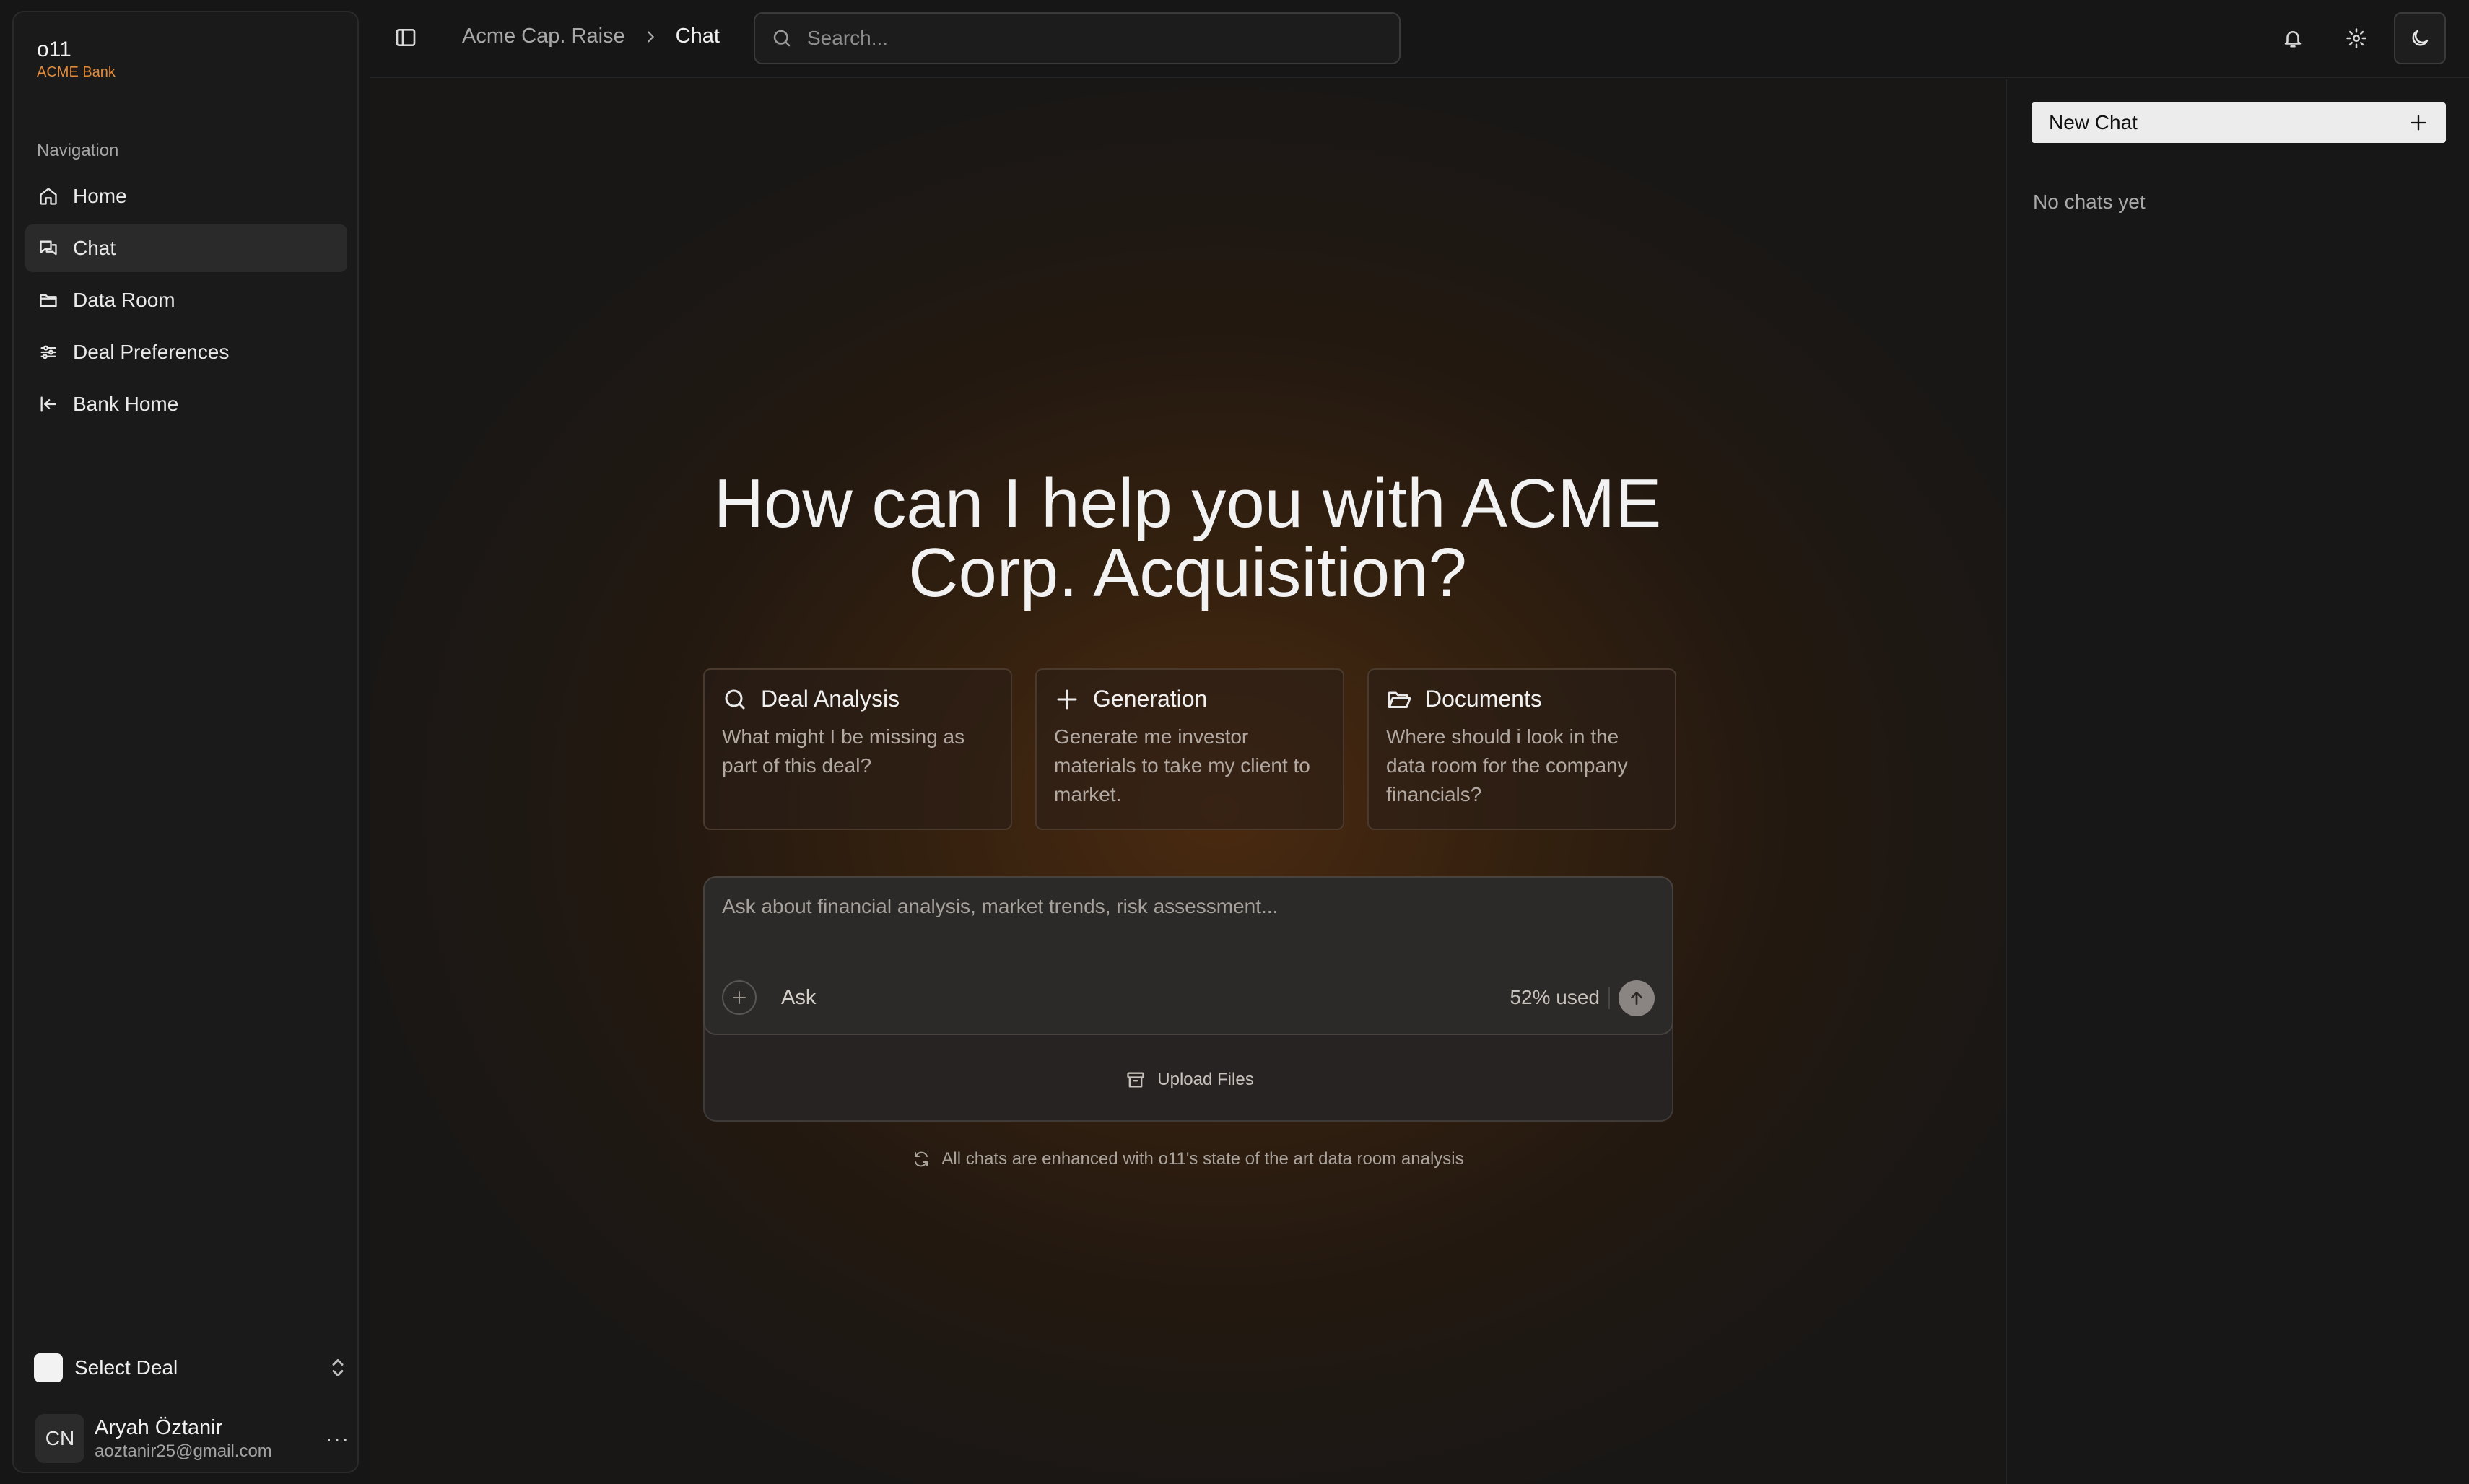 This screenshot has width=2469, height=1484. I want to click on brand: o11 ACME Bank, so click(76, 59).